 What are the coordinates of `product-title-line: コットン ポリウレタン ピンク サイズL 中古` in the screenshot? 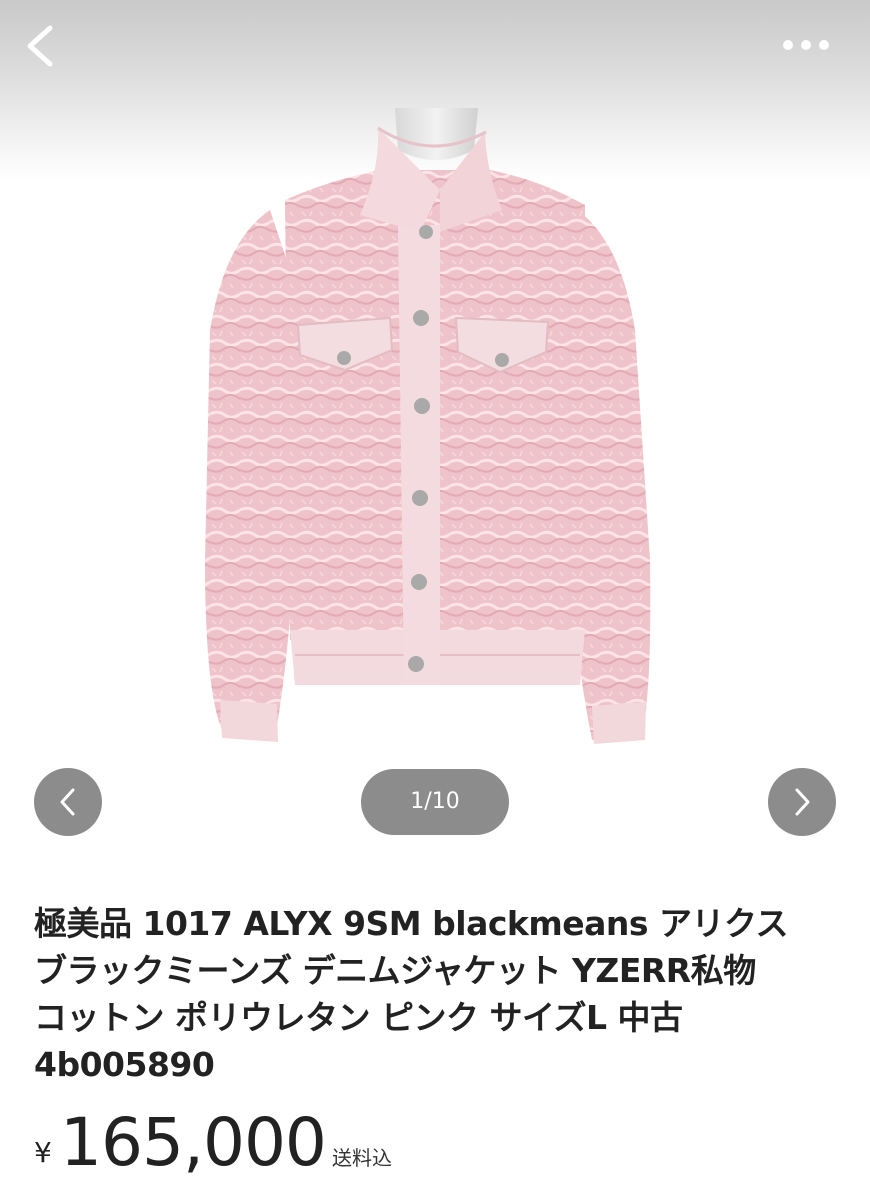 It's located at (358, 1017).